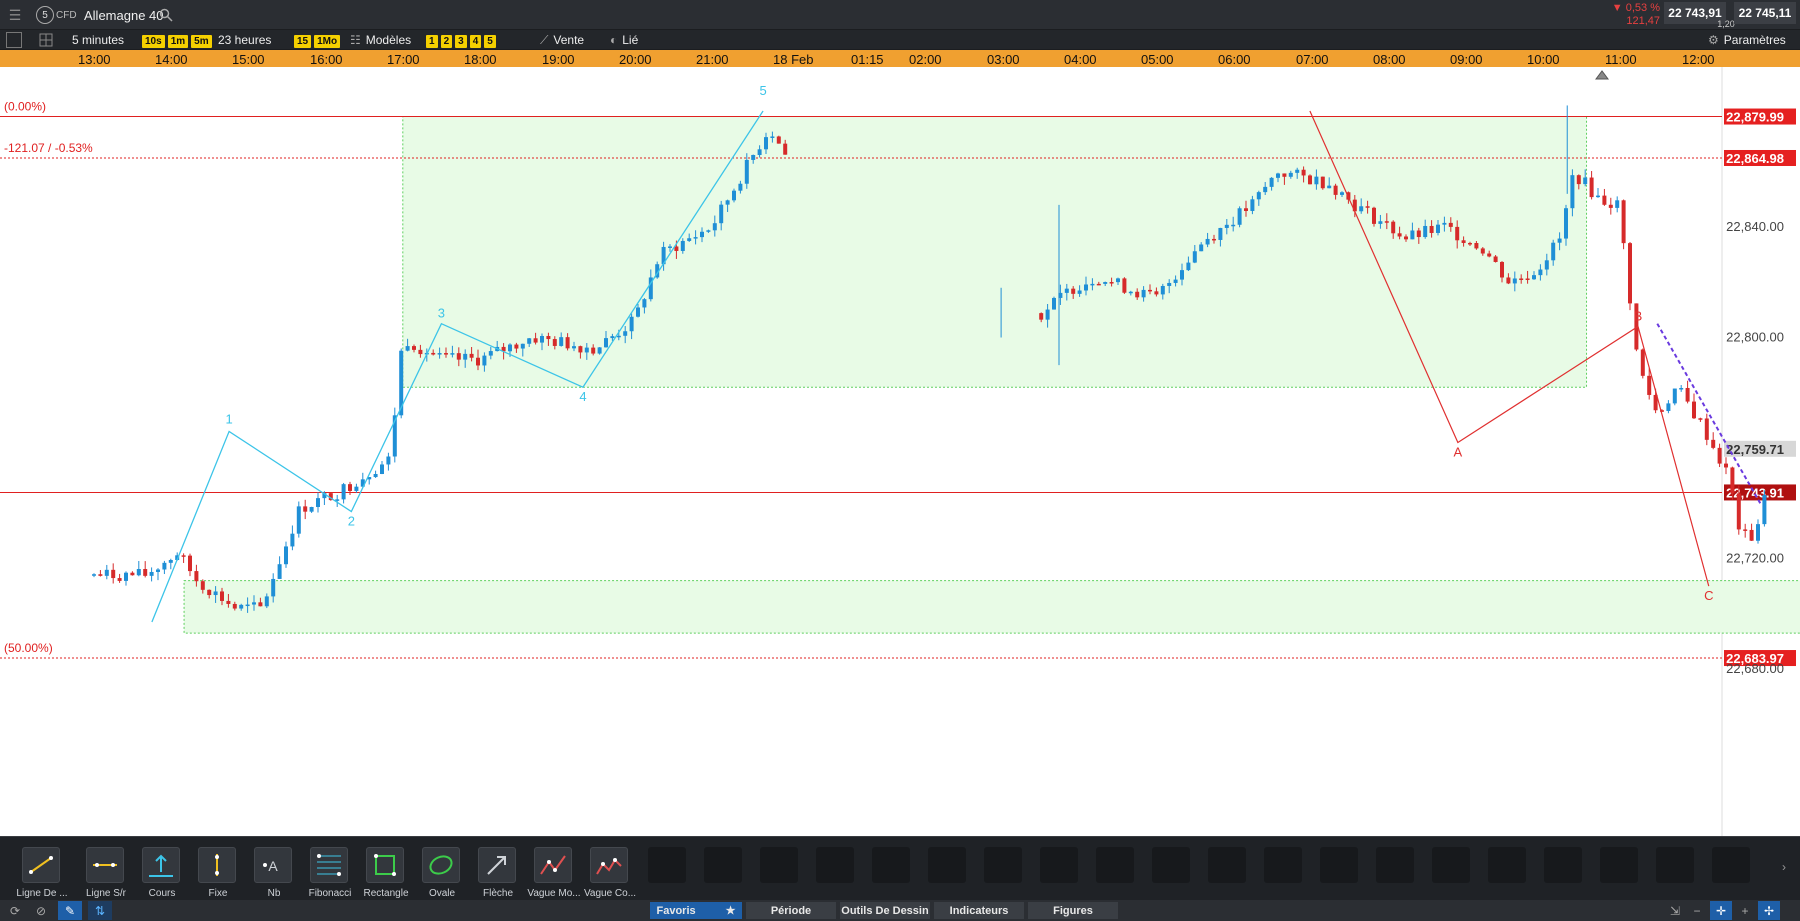  What do you see at coordinates (162, 869) in the screenshot?
I see `tool-price: Cours` at bounding box center [162, 869].